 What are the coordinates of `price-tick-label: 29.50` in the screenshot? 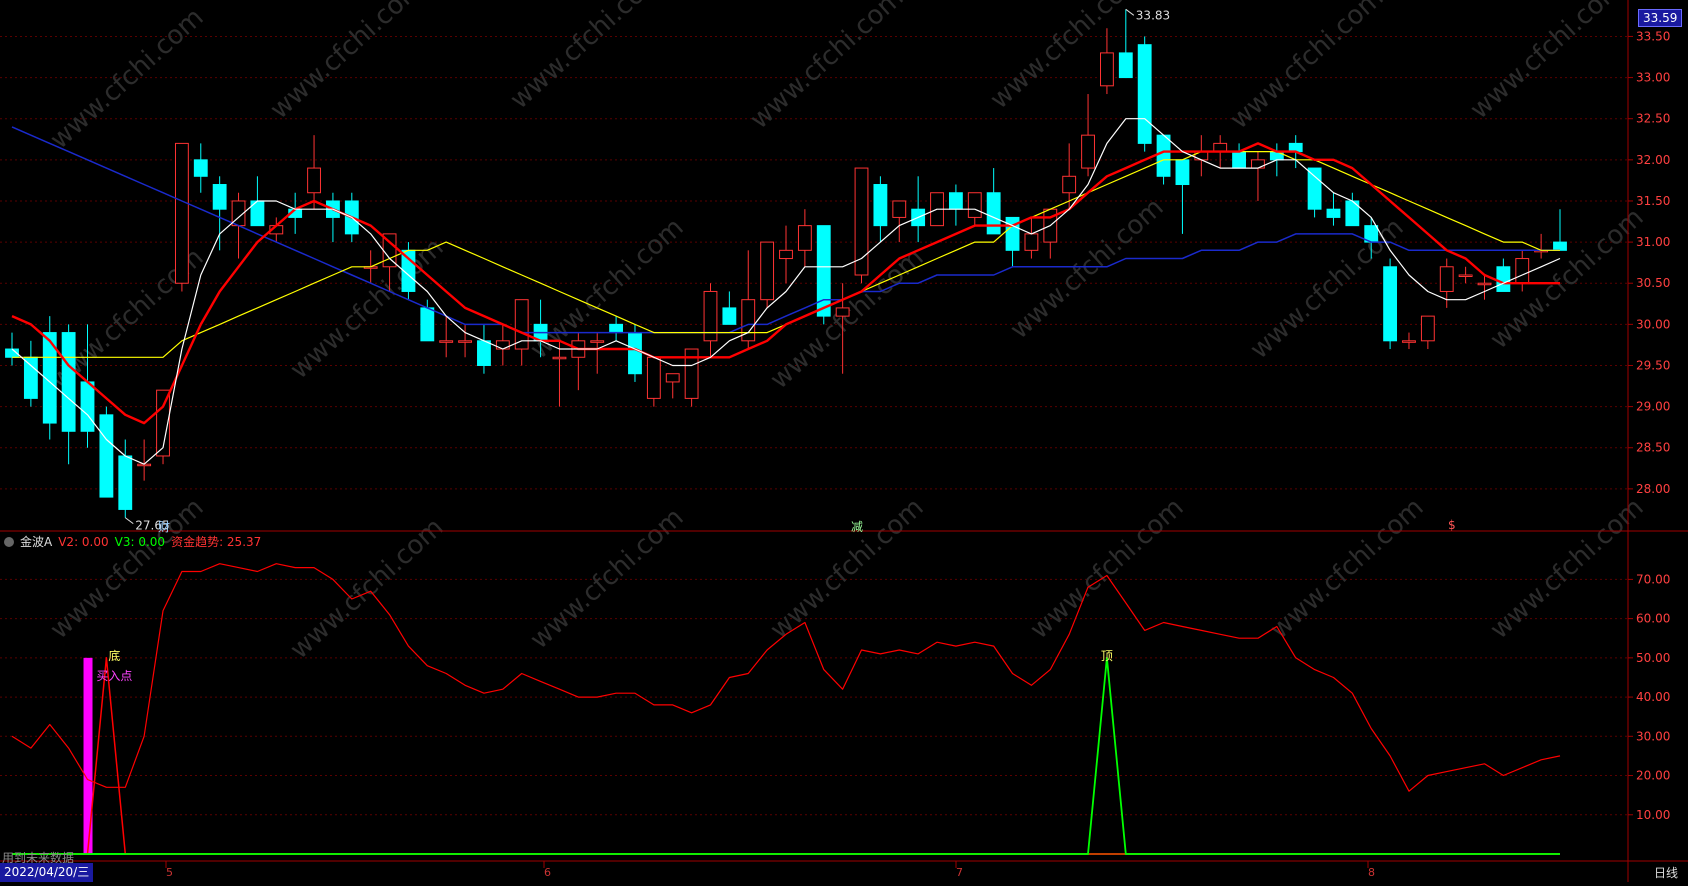 It's located at (1653, 365).